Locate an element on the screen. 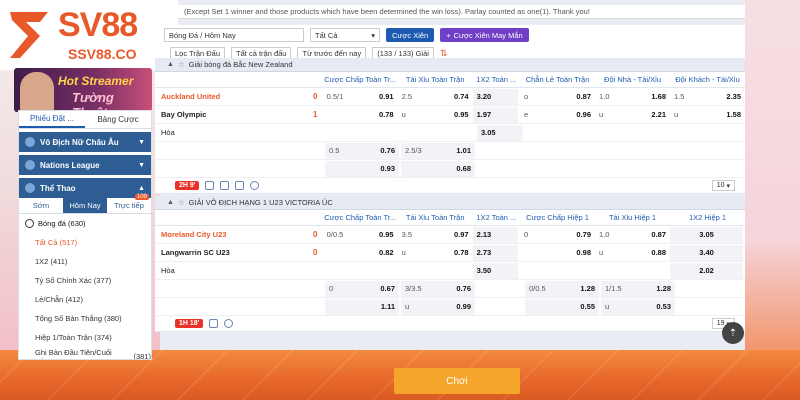 This screenshot has width=800, height=400. list-item-1x2: 1X2 (411) is located at coordinates (85, 261).